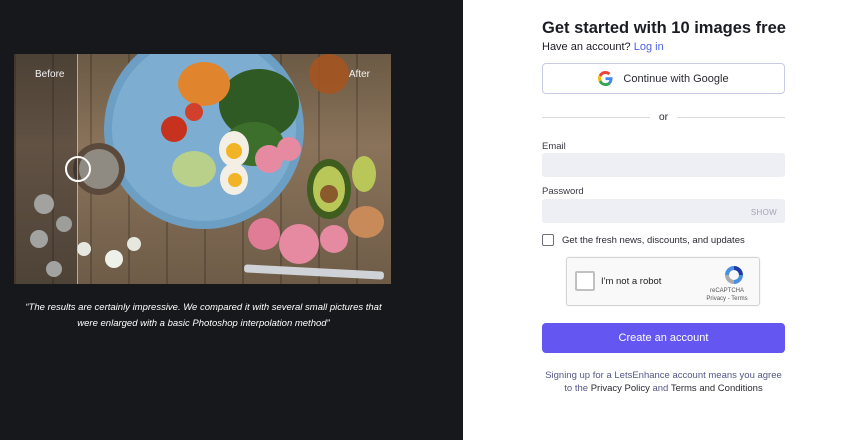 Image resolution: width=850 pixels, height=440 pixels. Describe the element at coordinates (731, 117) in the screenshot. I see `divider-line-right` at that location.